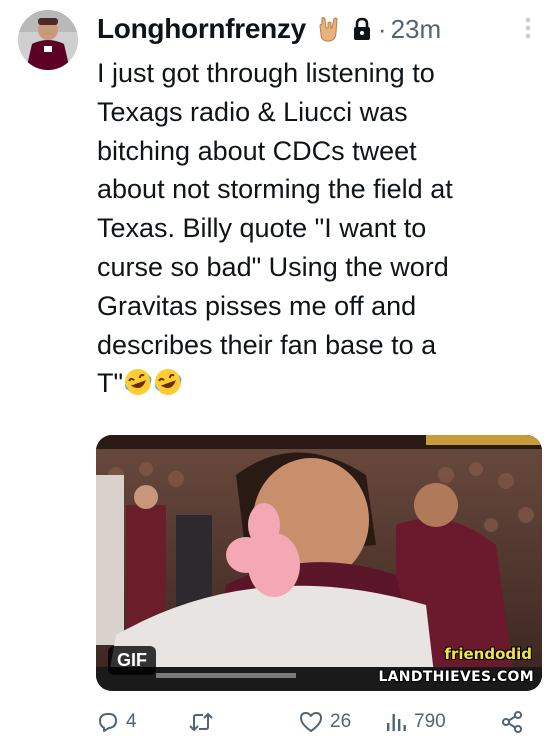 Image resolution: width=560 pixels, height=750 pixels. Describe the element at coordinates (324, 722) in the screenshot. I see `like-button: 26` at that location.